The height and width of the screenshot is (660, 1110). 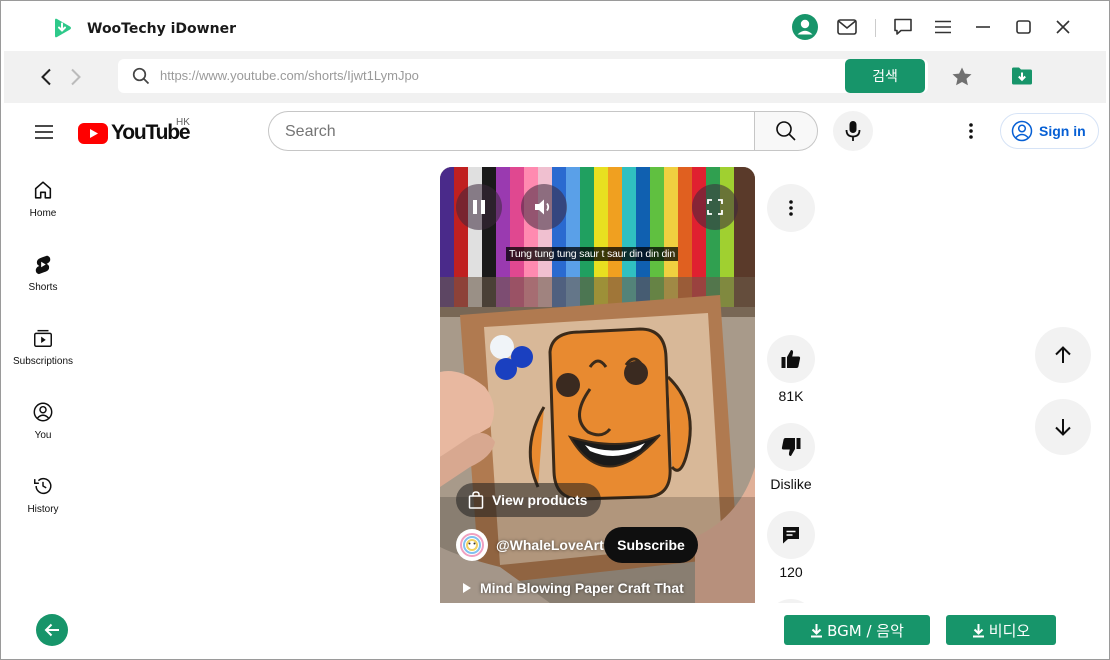 I want to click on sidebar-item-home: Home, so click(x=43, y=211).